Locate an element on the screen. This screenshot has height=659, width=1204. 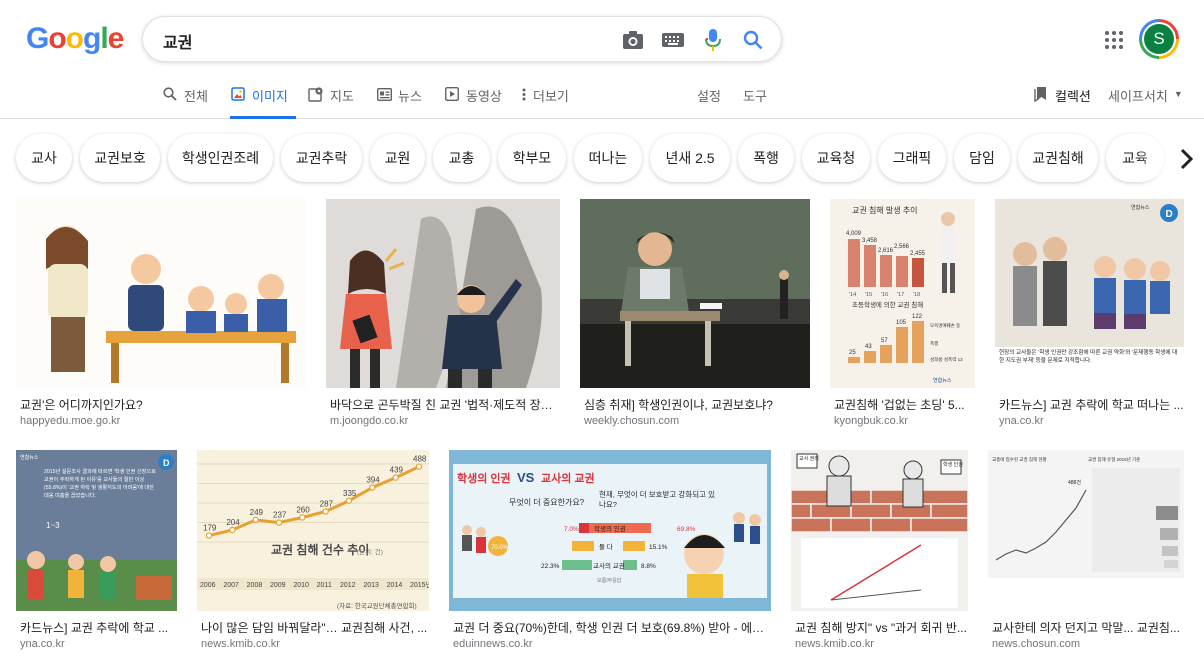
tab-label: 설정 is located at coordinates (709, 96).